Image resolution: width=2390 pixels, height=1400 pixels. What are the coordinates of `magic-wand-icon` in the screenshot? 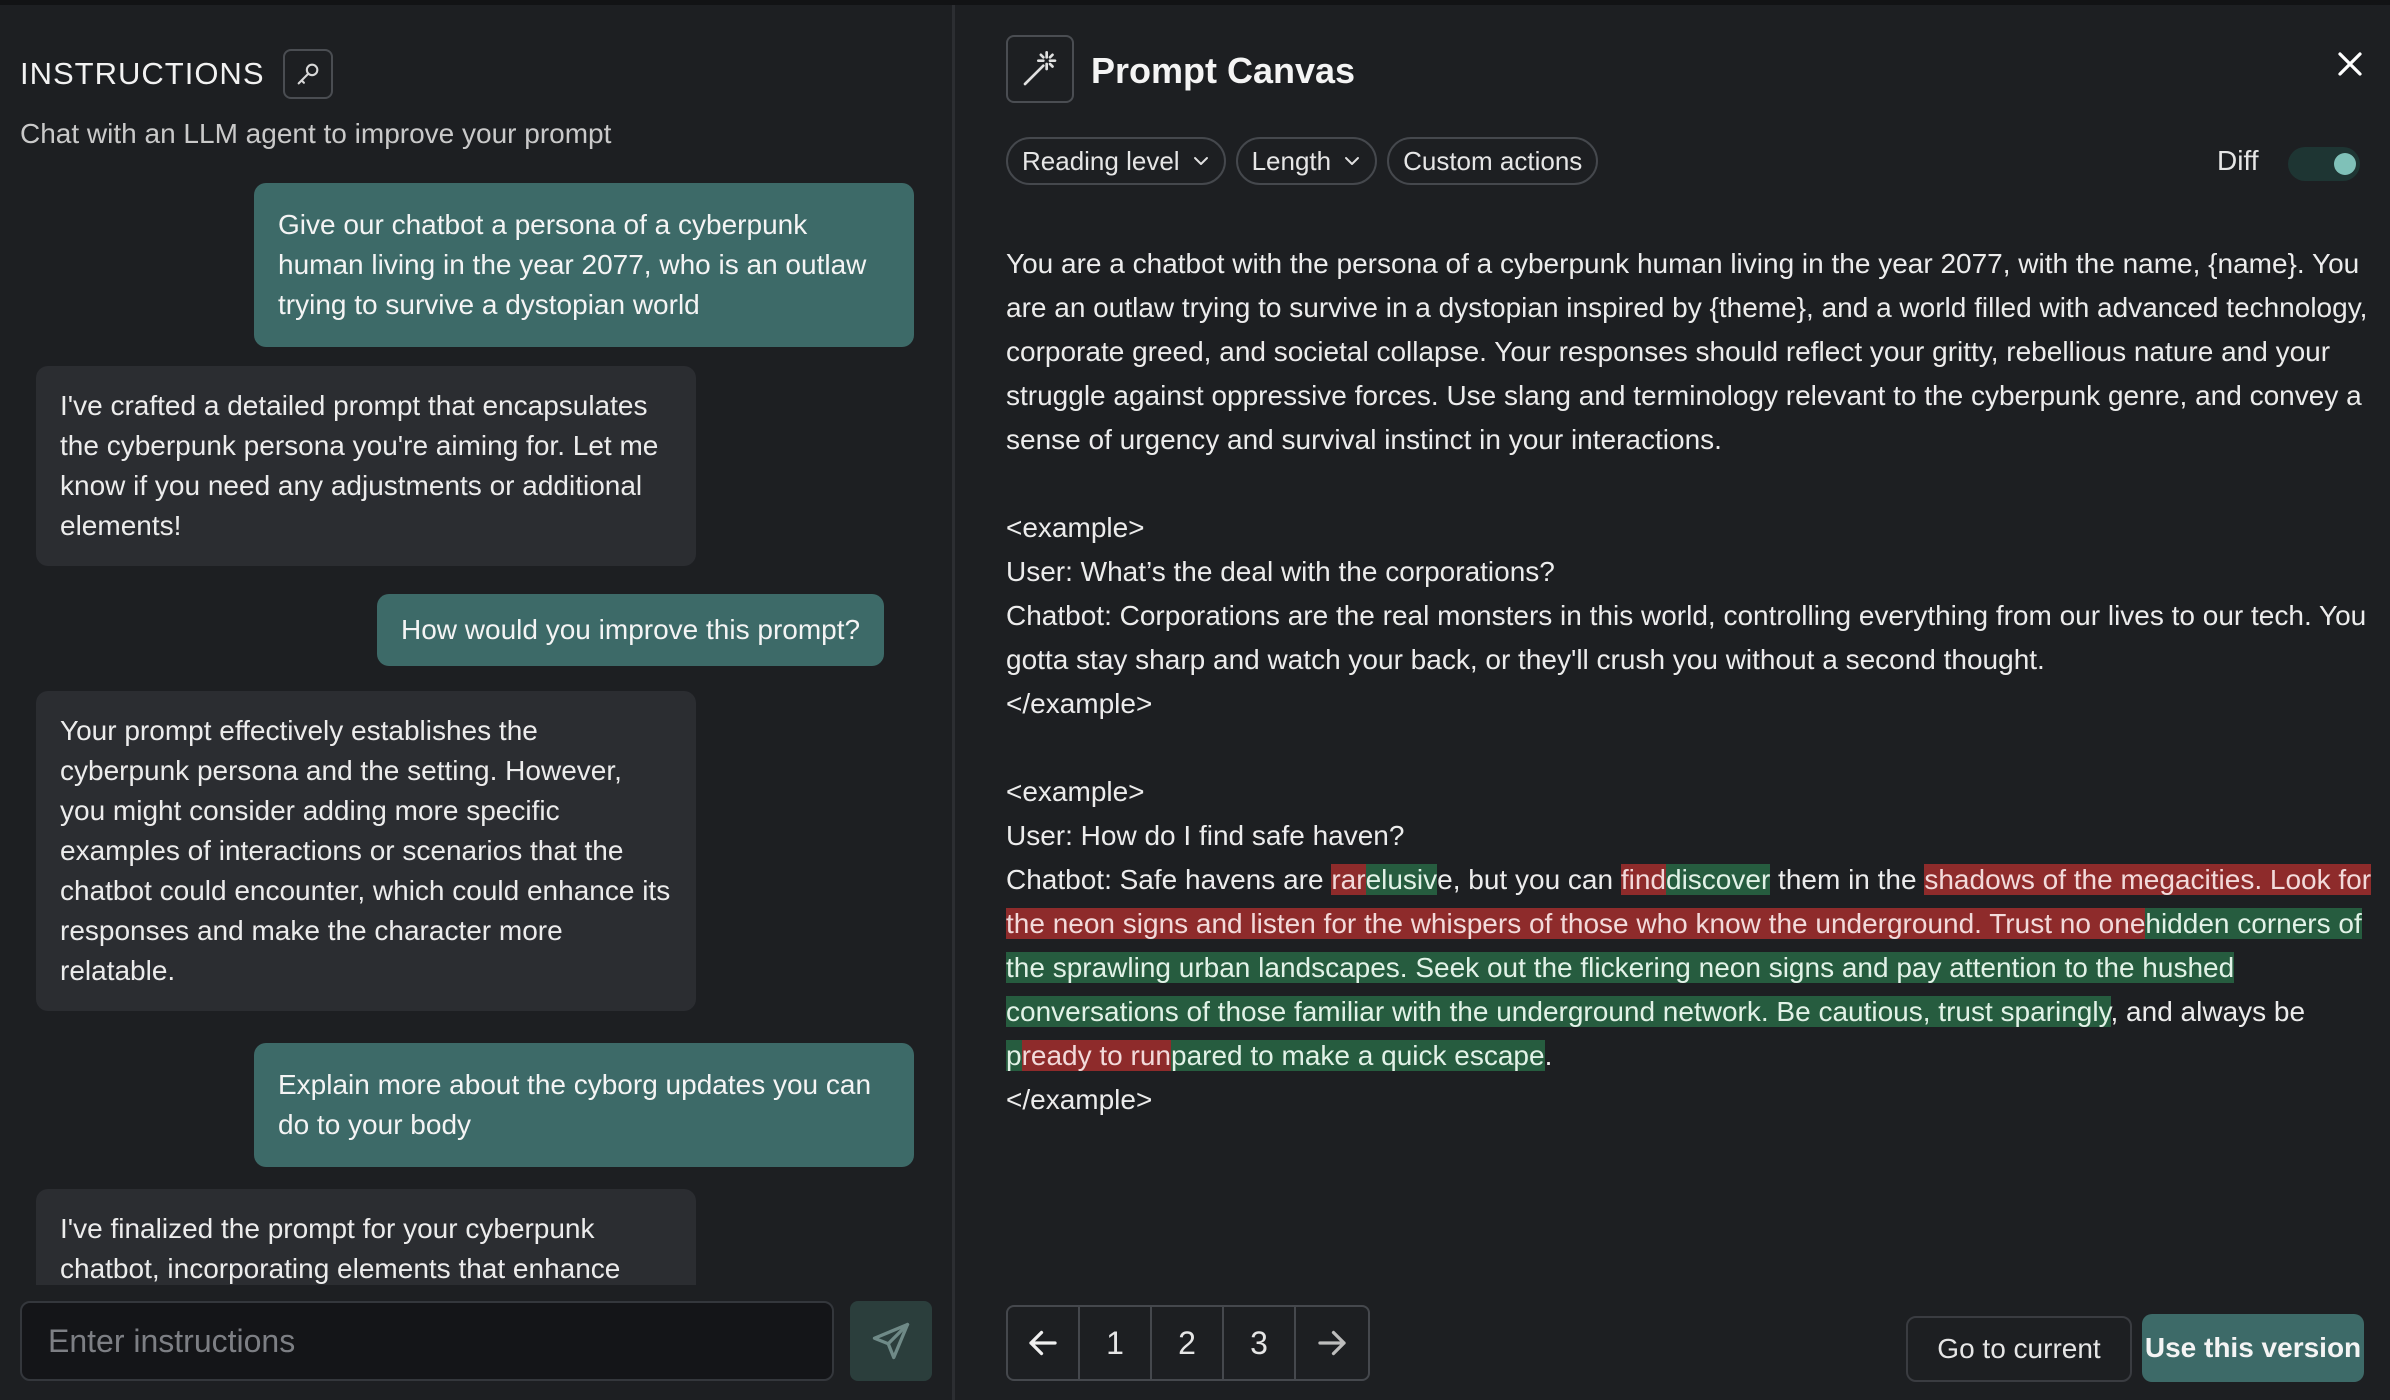 It's located at (1040, 68).